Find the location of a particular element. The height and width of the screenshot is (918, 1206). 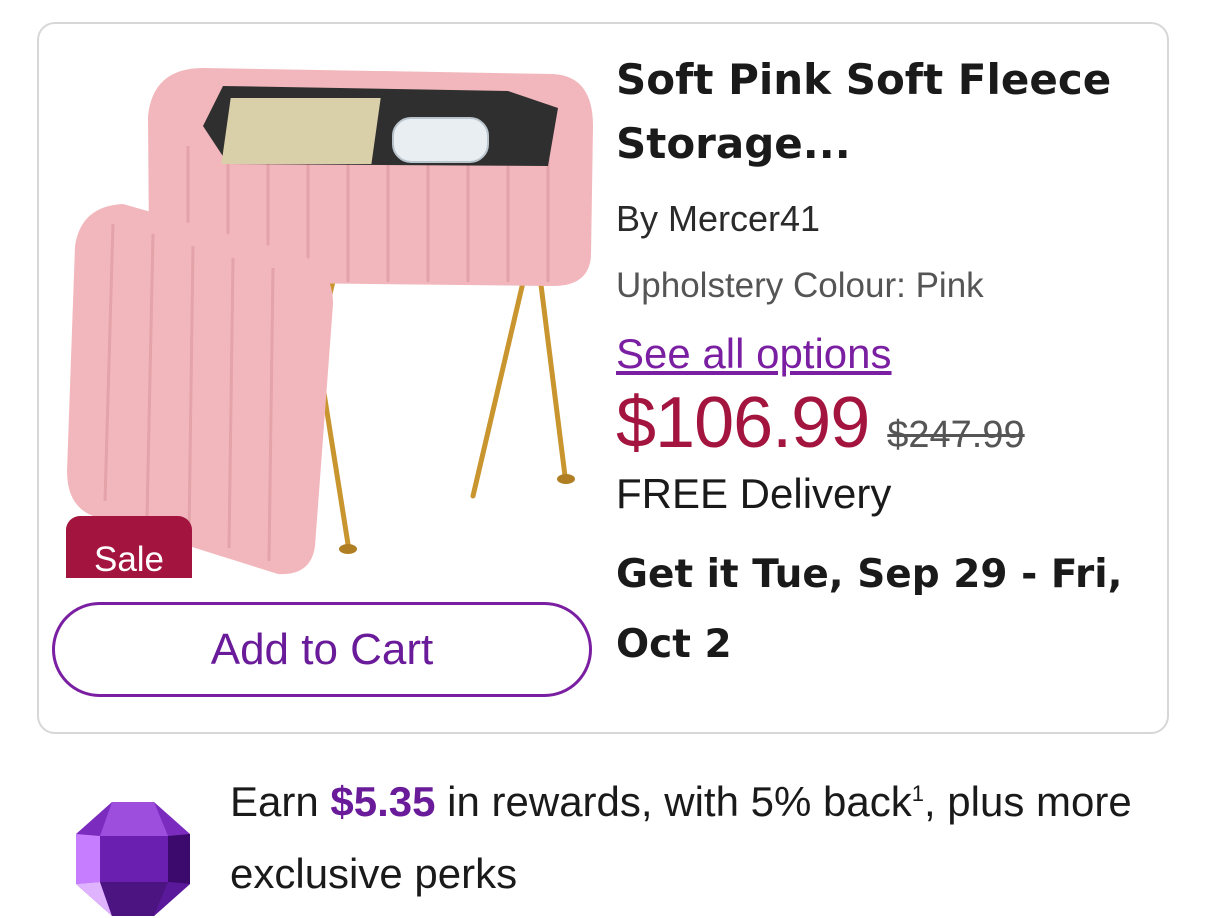

delivery-info: FREE Delivery is located at coordinates (754, 493).